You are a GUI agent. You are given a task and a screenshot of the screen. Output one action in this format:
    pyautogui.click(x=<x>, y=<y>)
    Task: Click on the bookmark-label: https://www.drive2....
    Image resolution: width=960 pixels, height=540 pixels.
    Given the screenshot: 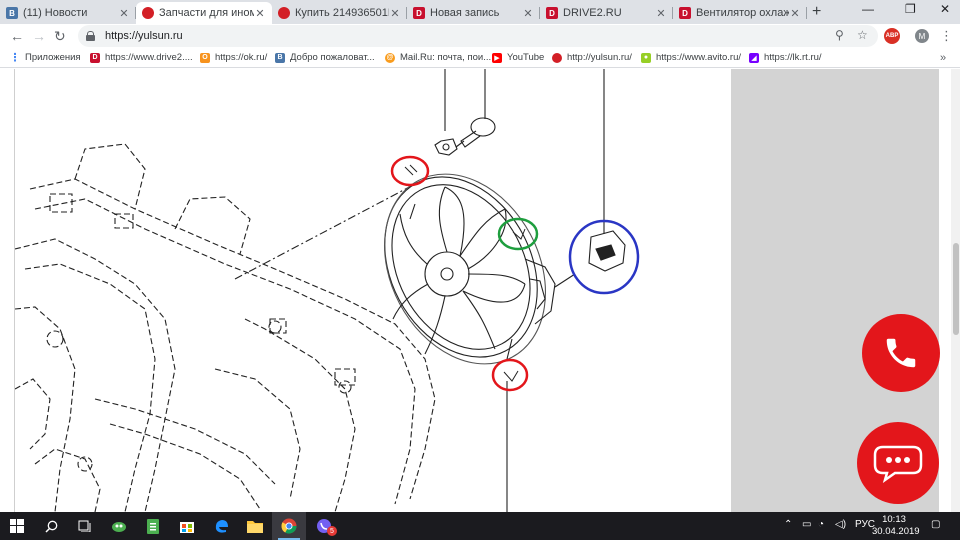 What is the action you would take?
    pyautogui.click(x=149, y=57)
    